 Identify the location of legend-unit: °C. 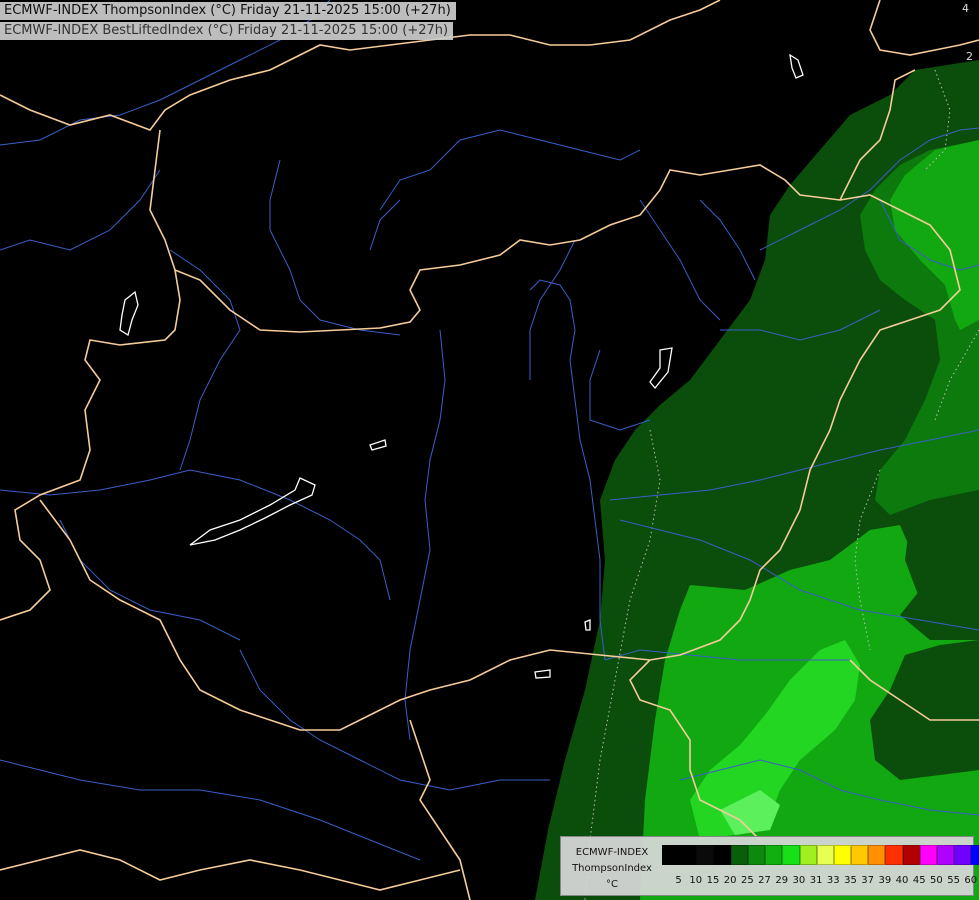
(612, 884).